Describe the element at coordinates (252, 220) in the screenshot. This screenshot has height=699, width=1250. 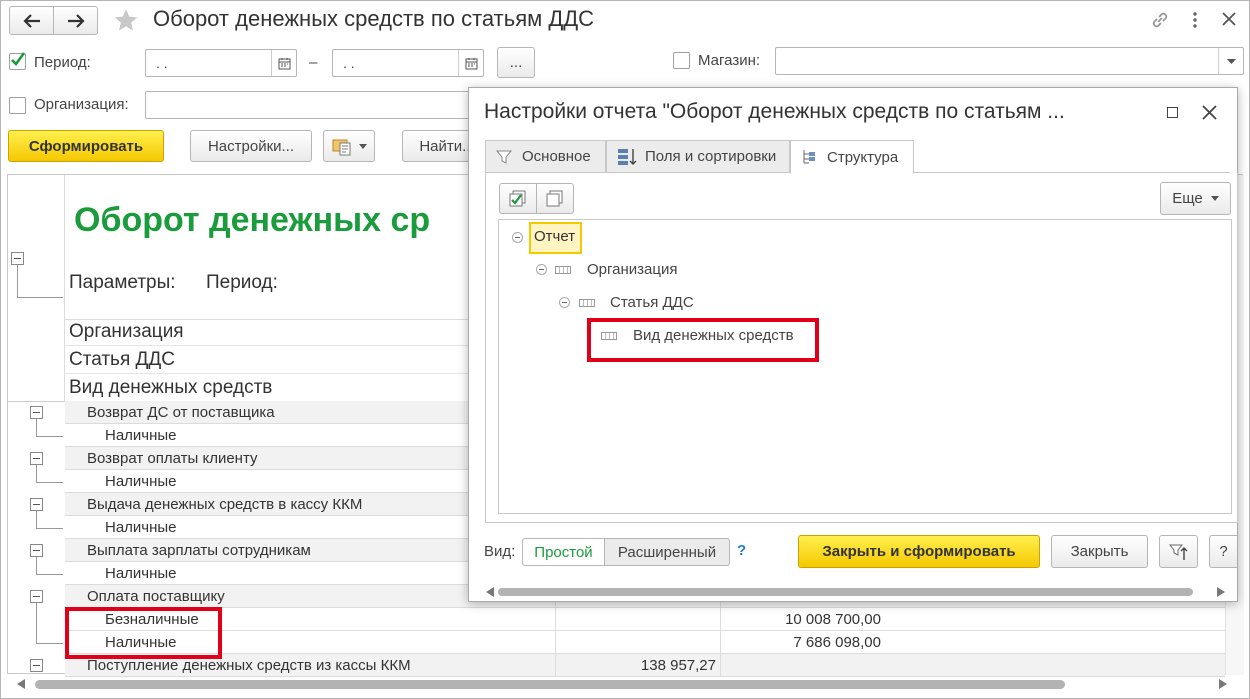
I see `report-title: Оборот денежных ср` at that location.